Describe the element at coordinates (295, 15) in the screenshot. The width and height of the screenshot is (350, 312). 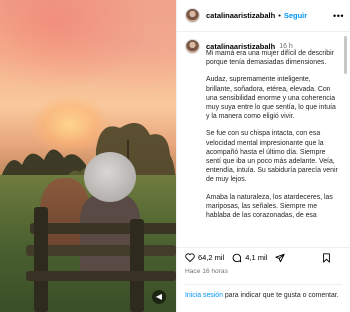
I see `follow-button: Seguir` at that location.